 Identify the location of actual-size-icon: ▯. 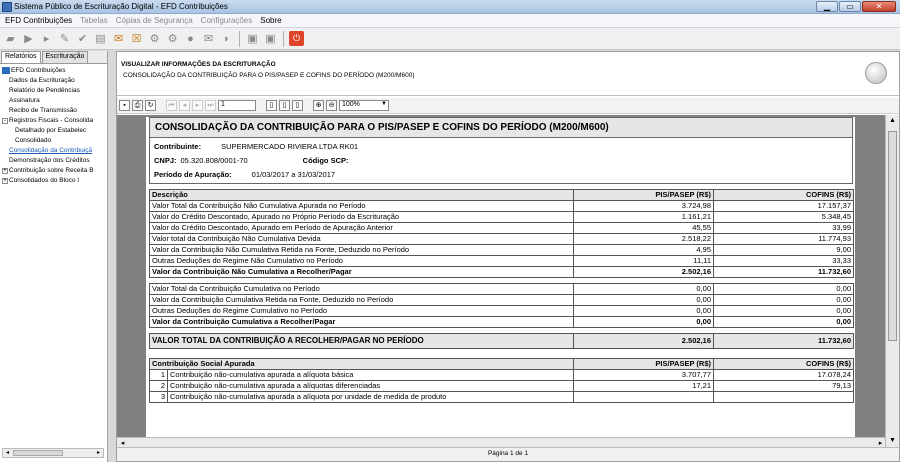
(271, 105).